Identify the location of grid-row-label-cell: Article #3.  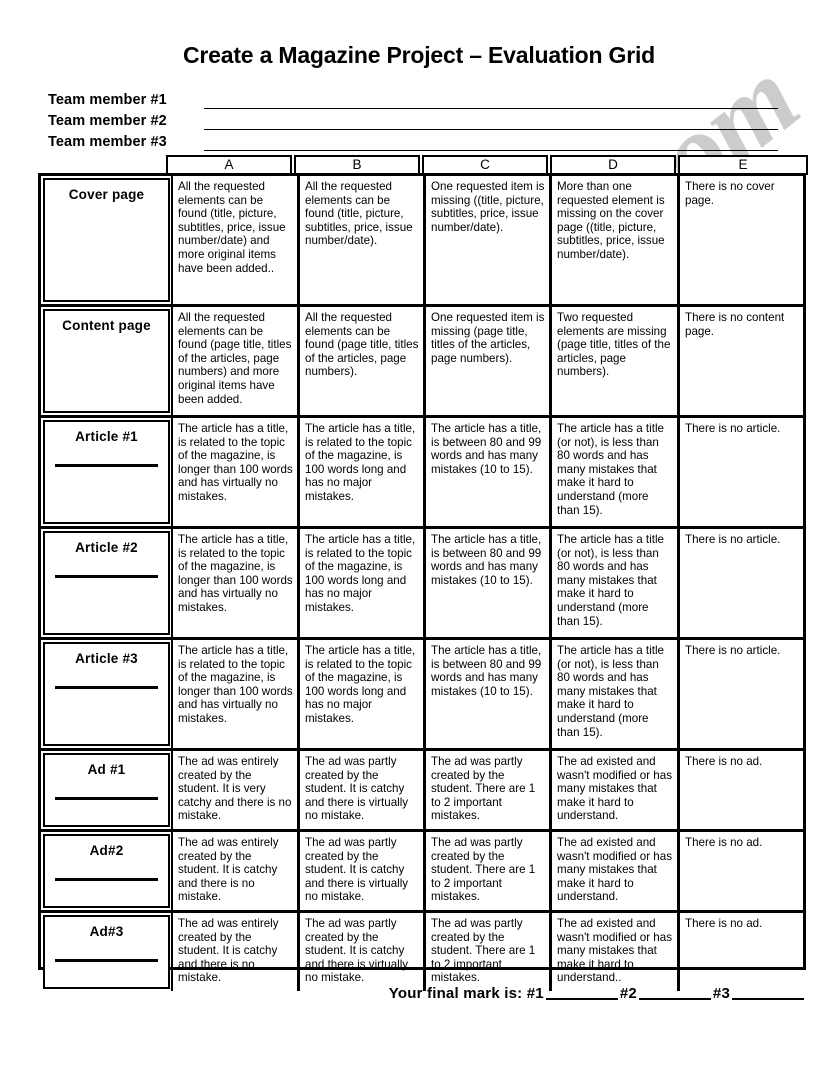
(106, 694).